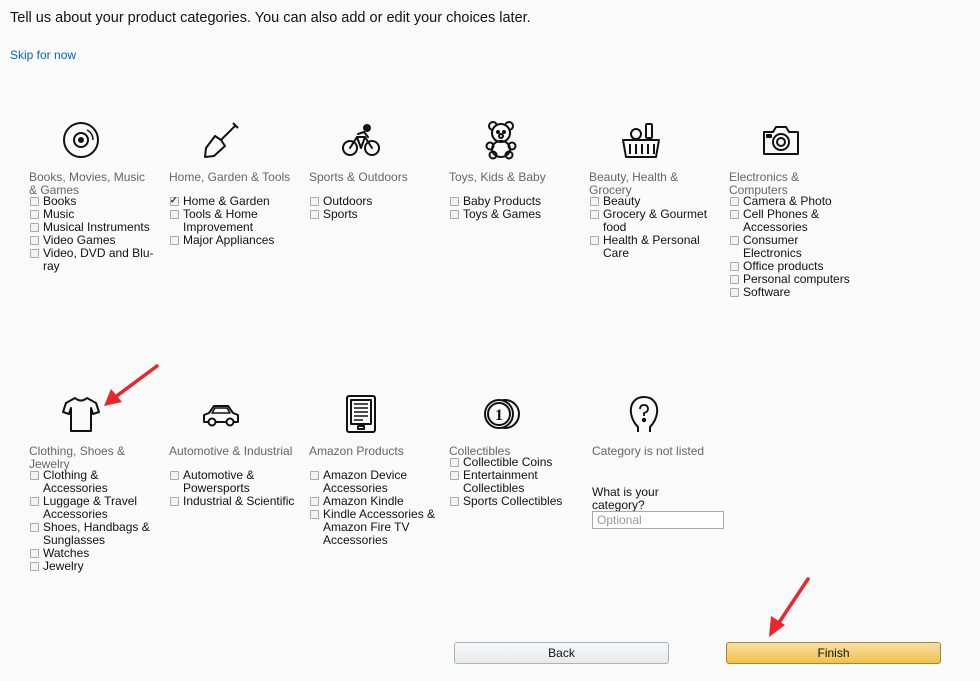 The image size is (980, 681). What do you see at coordinates (81, 140) in the screenshot?
I see `disc-icon` at bounding box center [81, 140].